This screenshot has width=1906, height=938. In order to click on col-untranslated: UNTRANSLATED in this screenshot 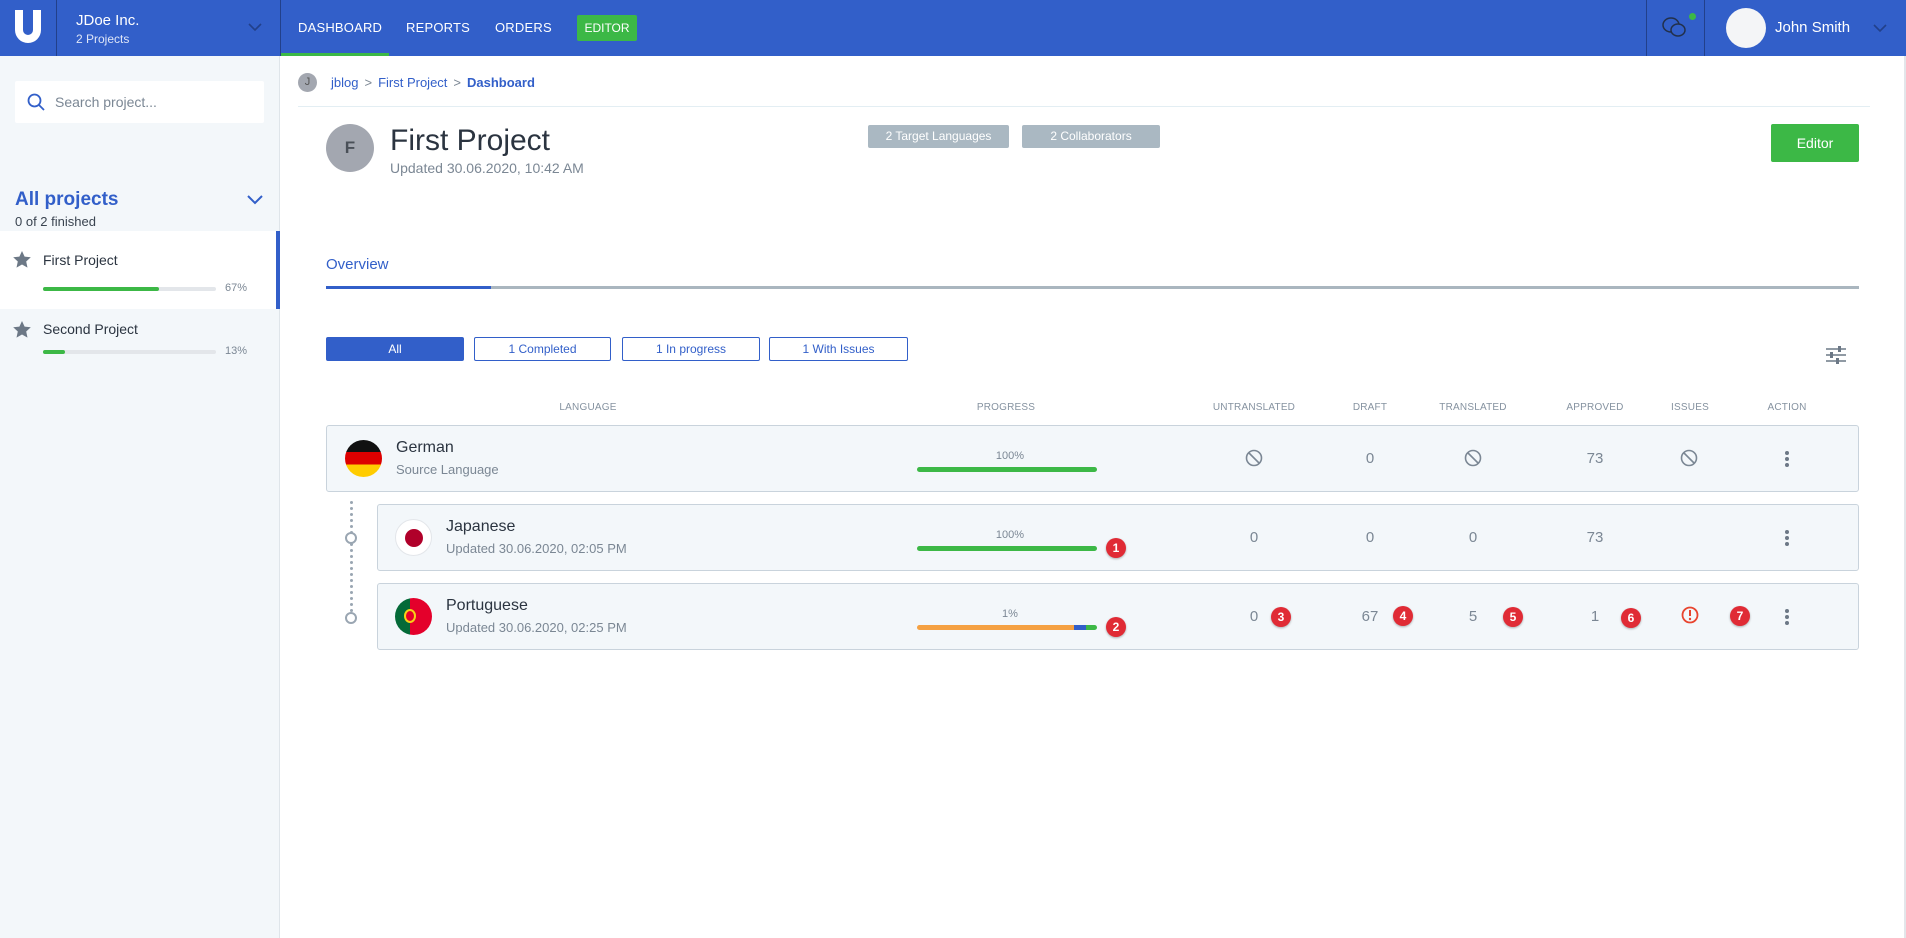, I will do `click(1254, 407)`.